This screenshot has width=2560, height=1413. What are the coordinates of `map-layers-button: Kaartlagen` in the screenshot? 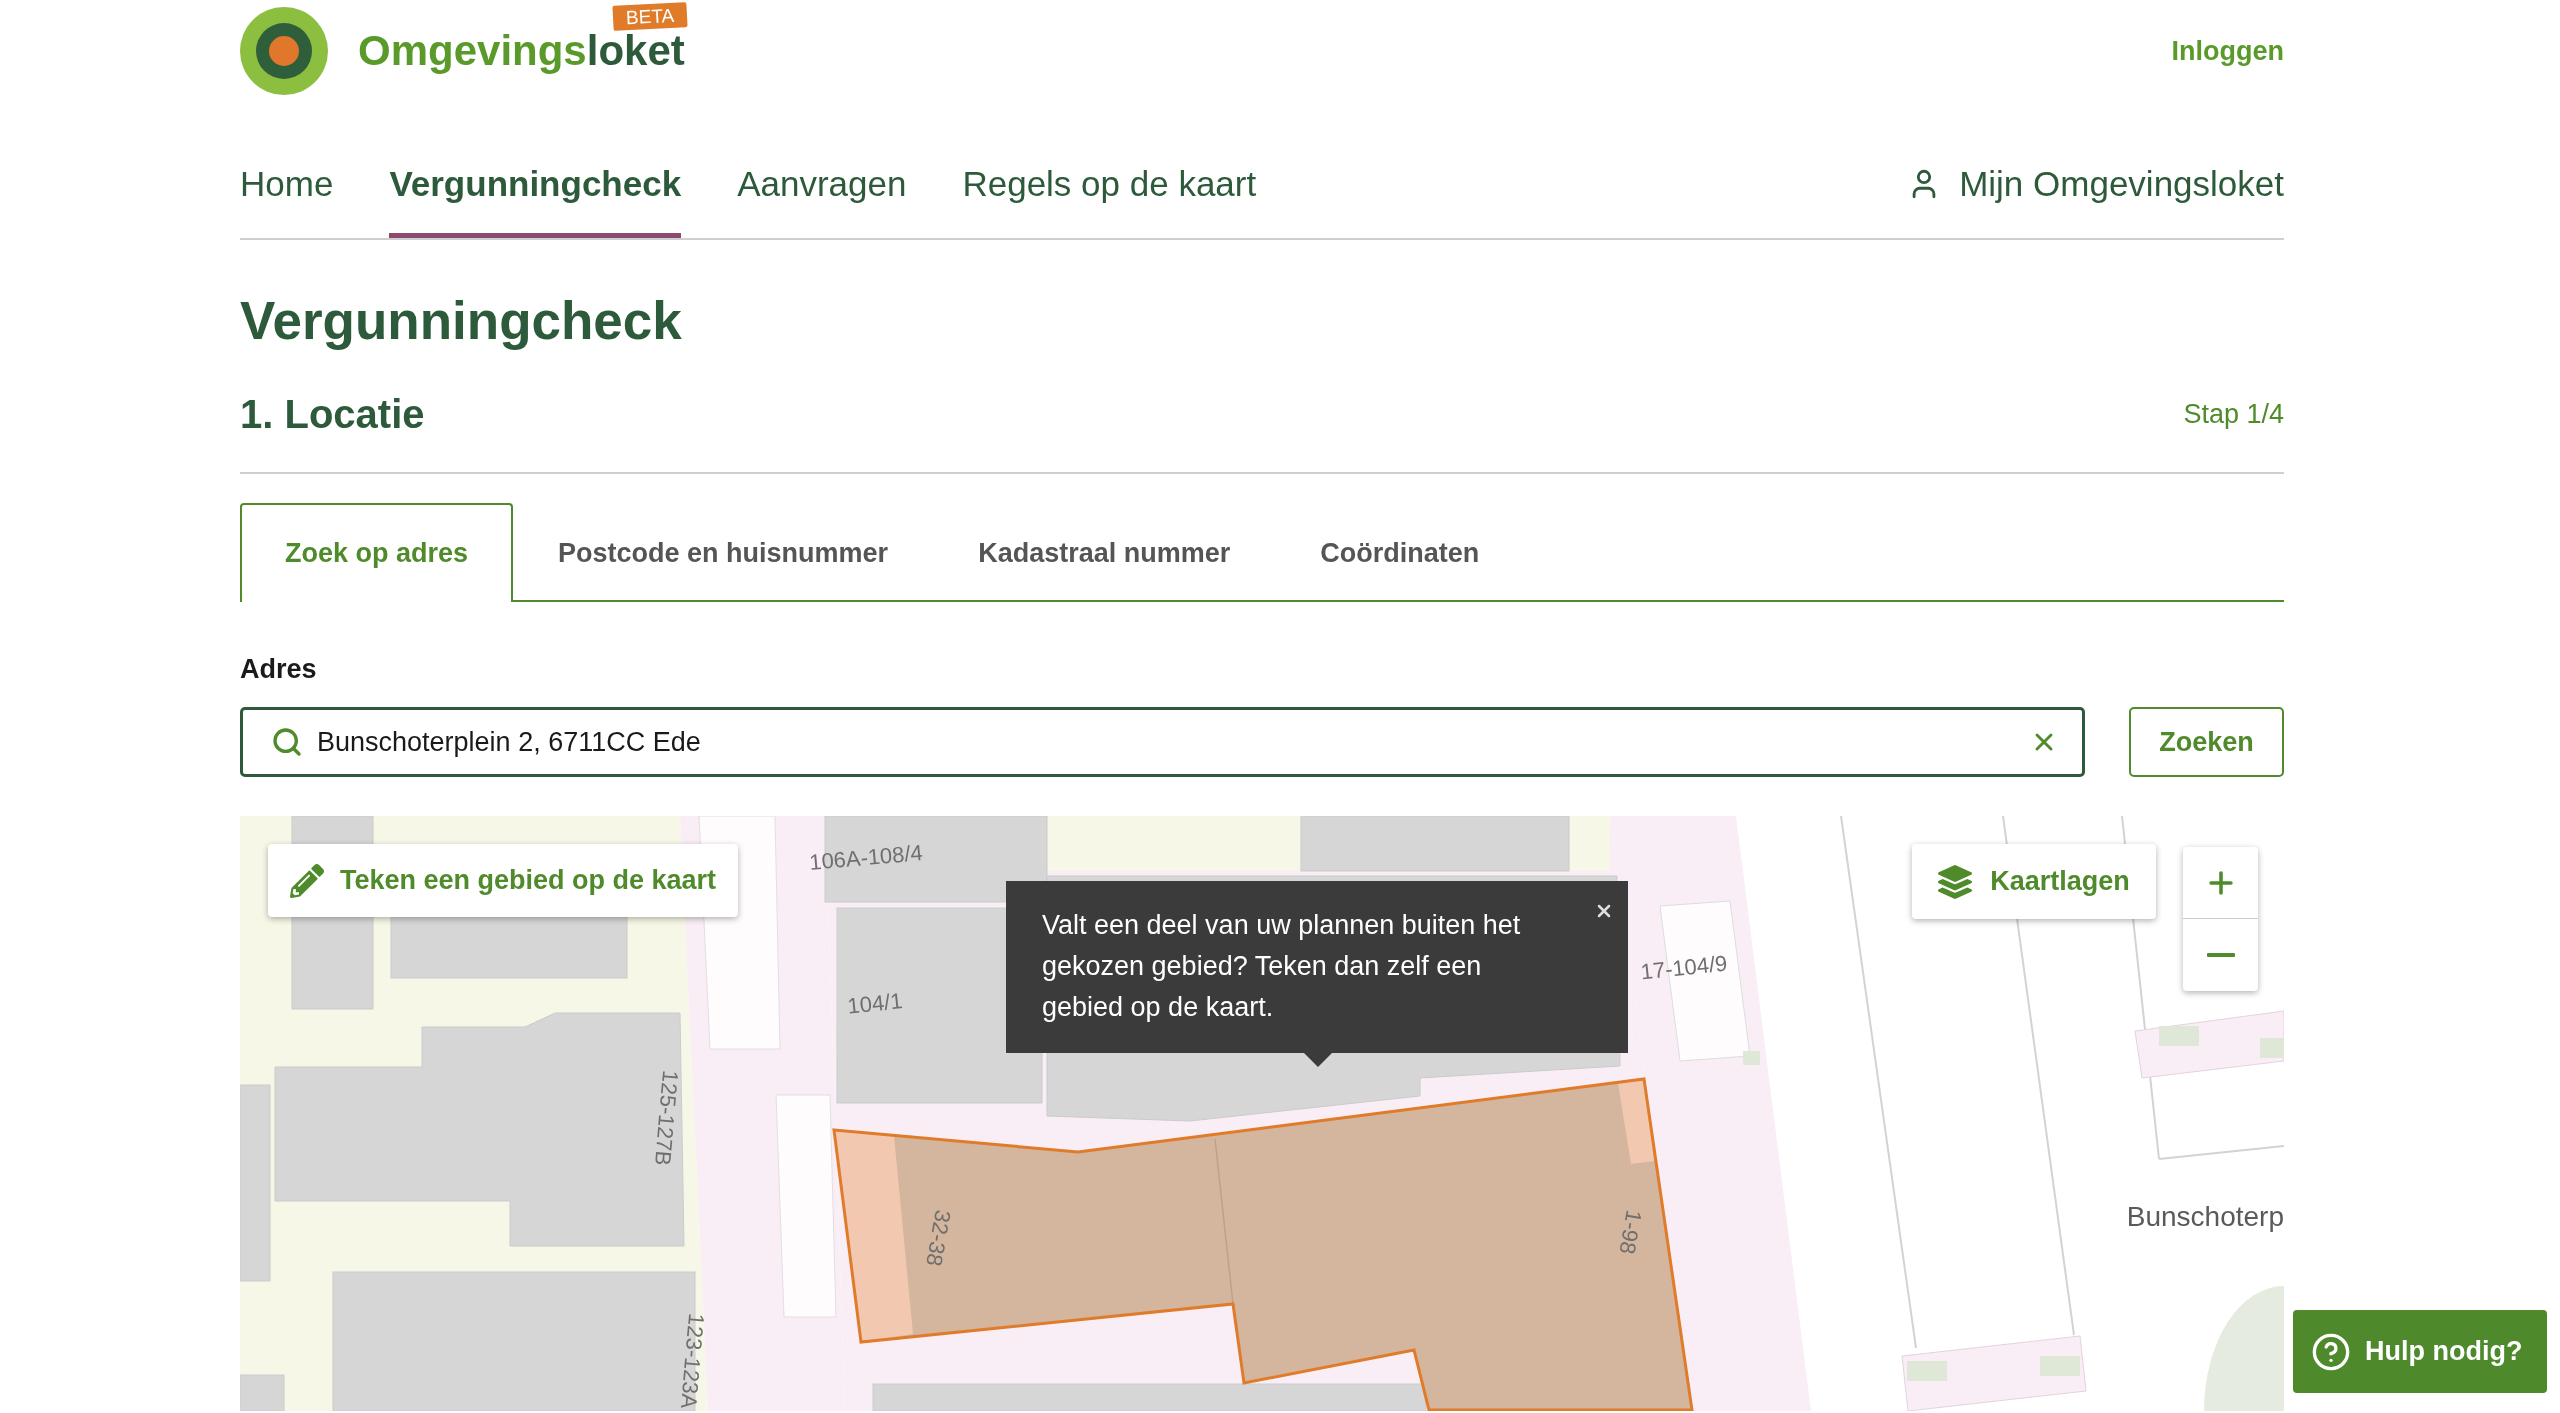 It's located at (2034, 881).